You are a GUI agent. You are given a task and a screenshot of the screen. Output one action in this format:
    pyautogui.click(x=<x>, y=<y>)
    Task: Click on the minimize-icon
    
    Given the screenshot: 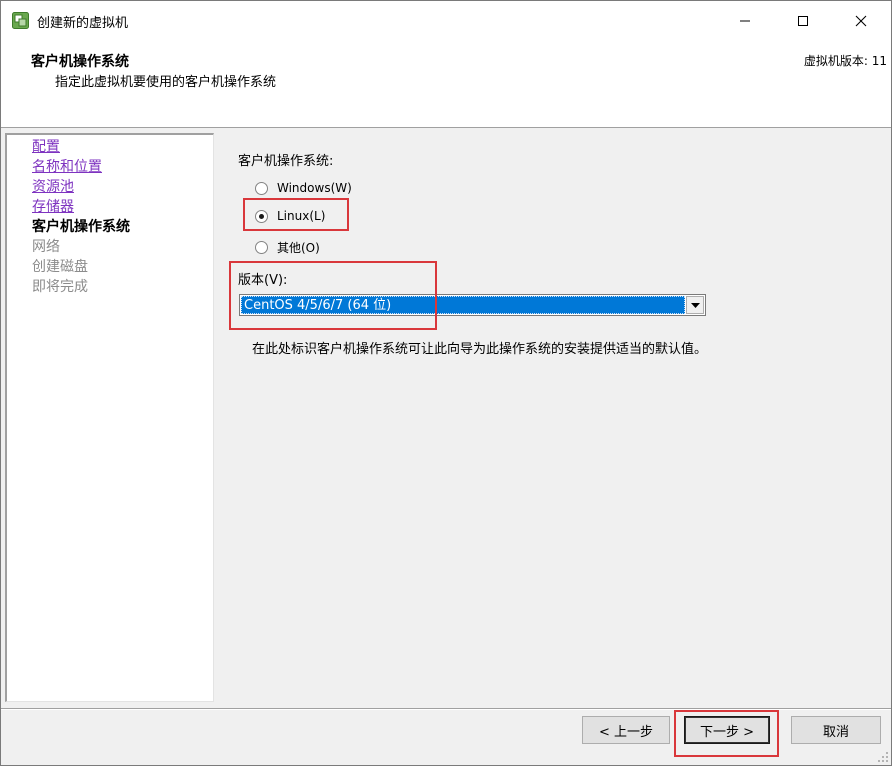 What is the action you would take?
    pyautogui.click(x=745, y=21)
    